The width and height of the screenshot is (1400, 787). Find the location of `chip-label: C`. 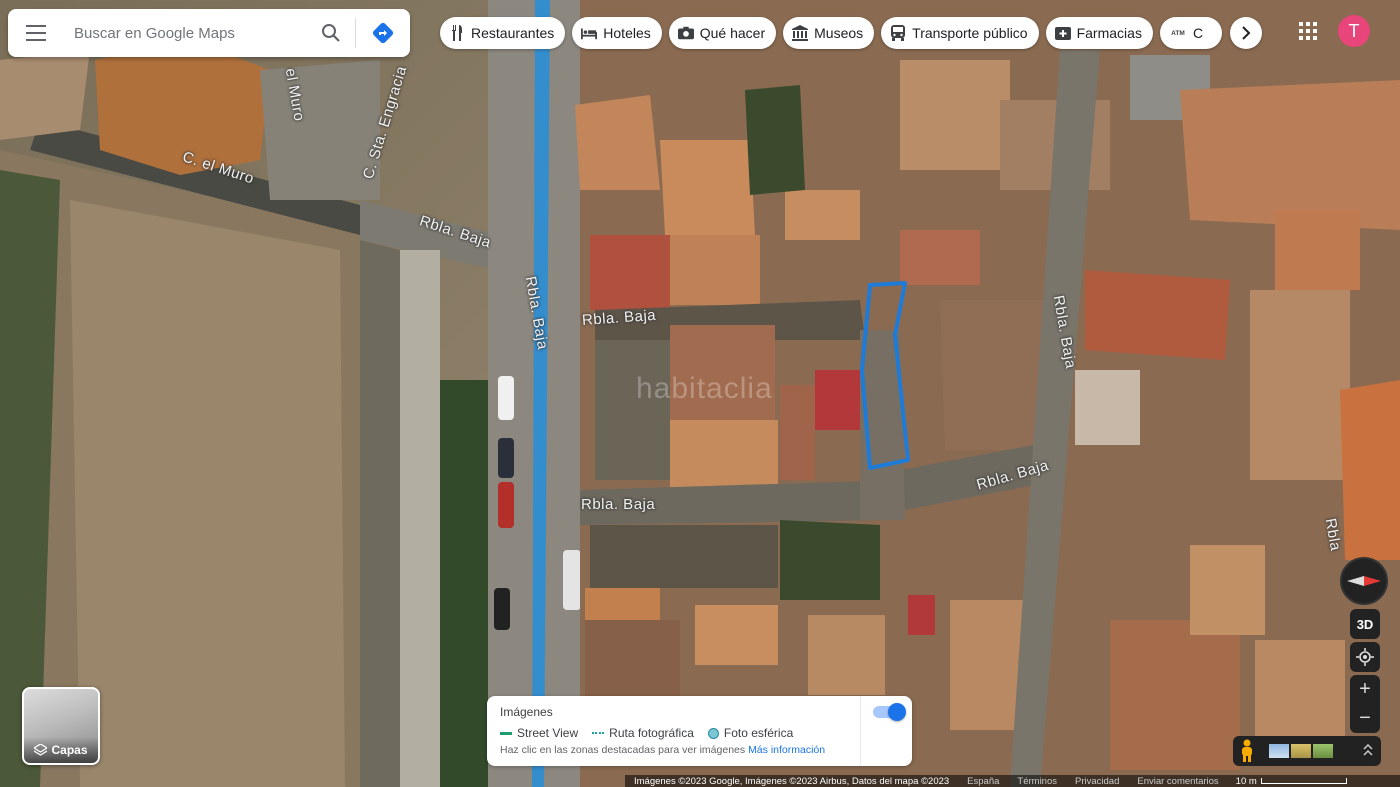

chip-label: C is located at coordinates (1198, 33).